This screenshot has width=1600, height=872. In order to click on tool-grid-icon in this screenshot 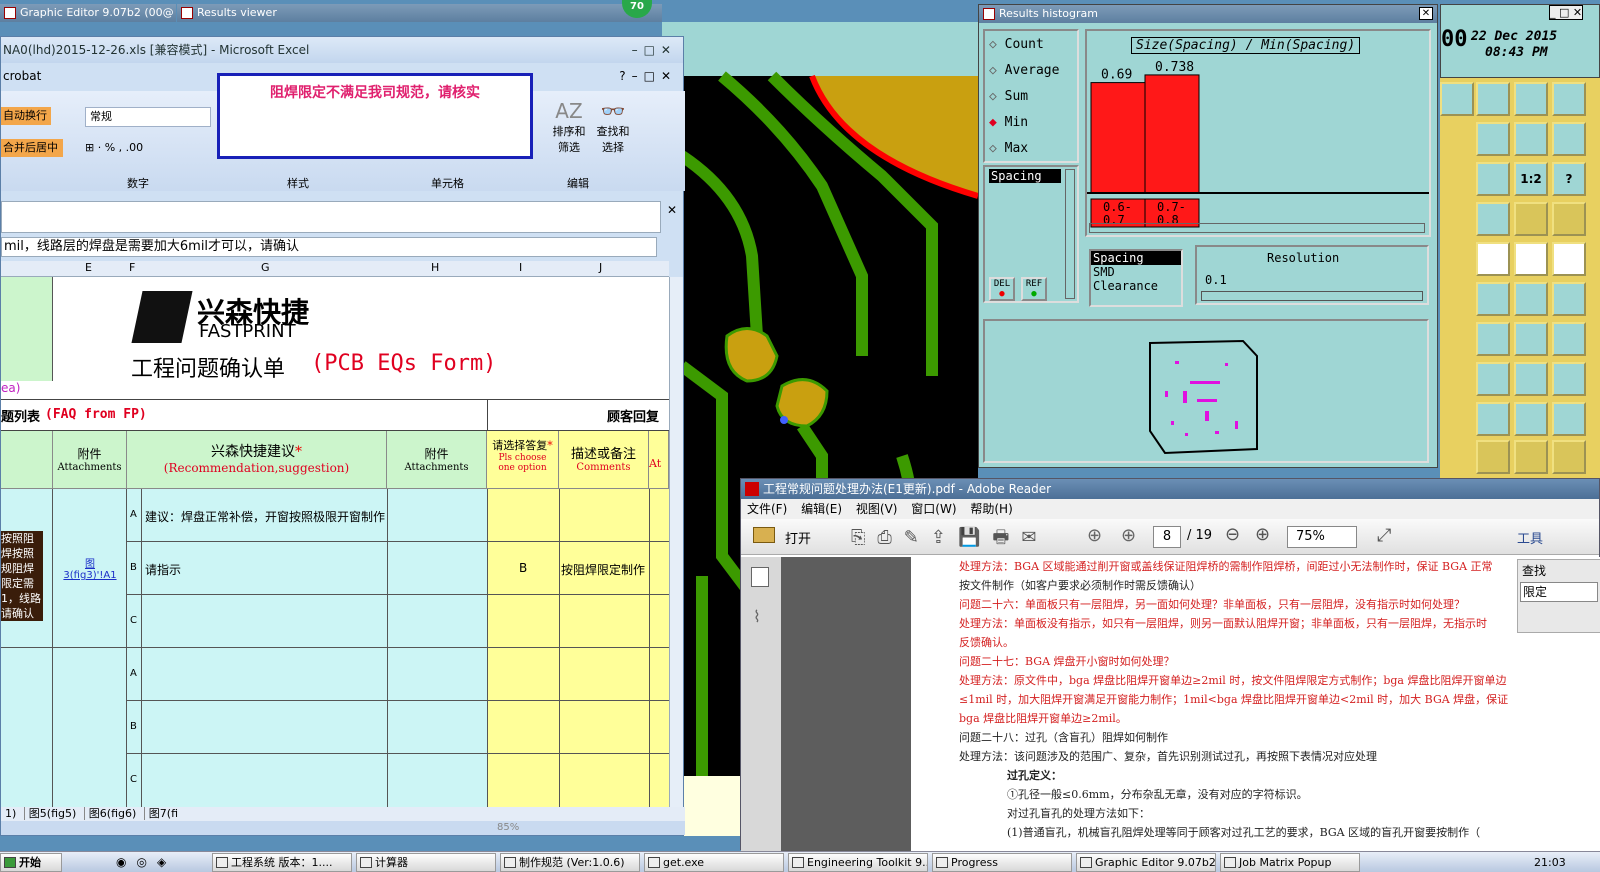, I will do `click(1493, 219)`.